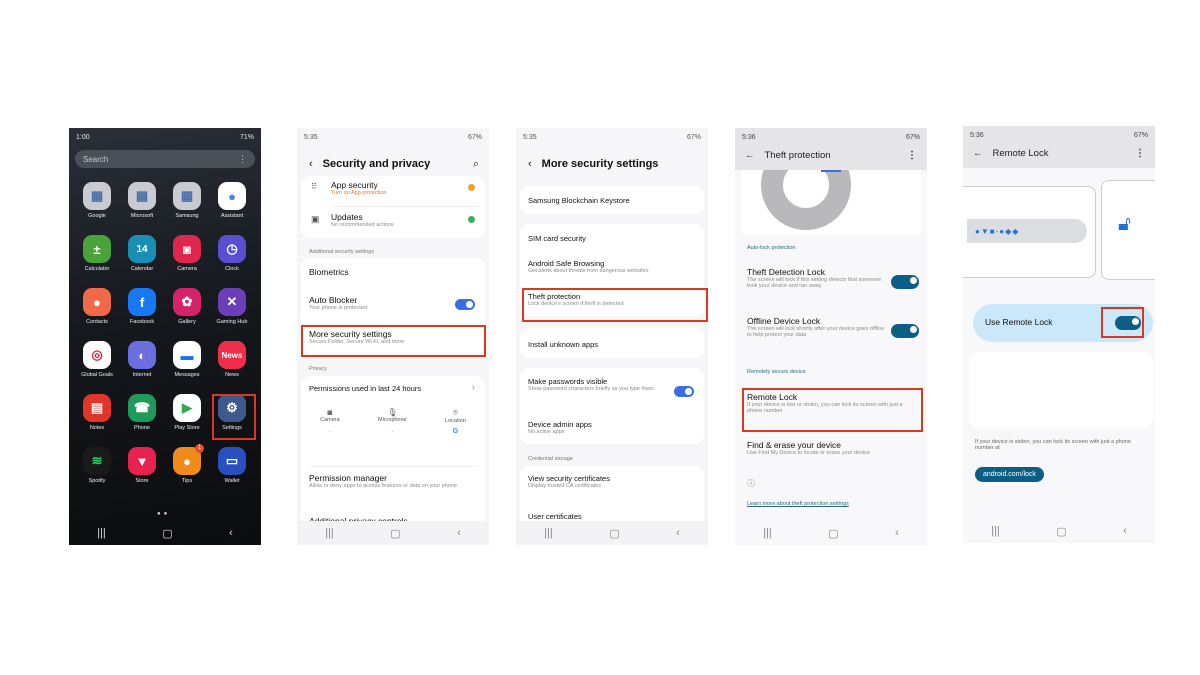 The image size is (1200, 675). I want to click on perm-camera: ◙ Camera -, so click(330, 421).